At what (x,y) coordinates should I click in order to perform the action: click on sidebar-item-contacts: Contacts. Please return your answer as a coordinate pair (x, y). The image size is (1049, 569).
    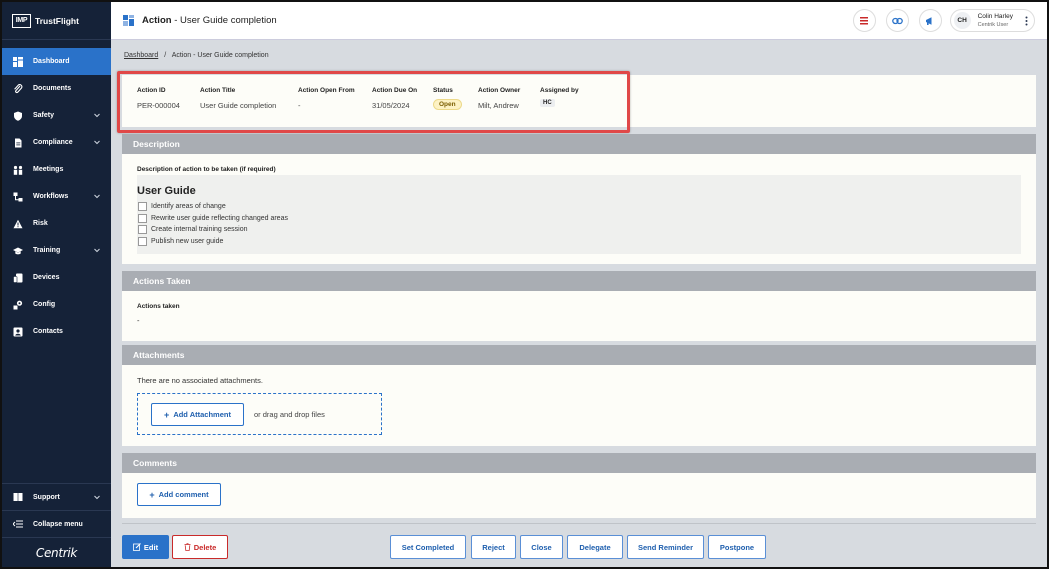
    Looking at the image, I should click on (56, 331).